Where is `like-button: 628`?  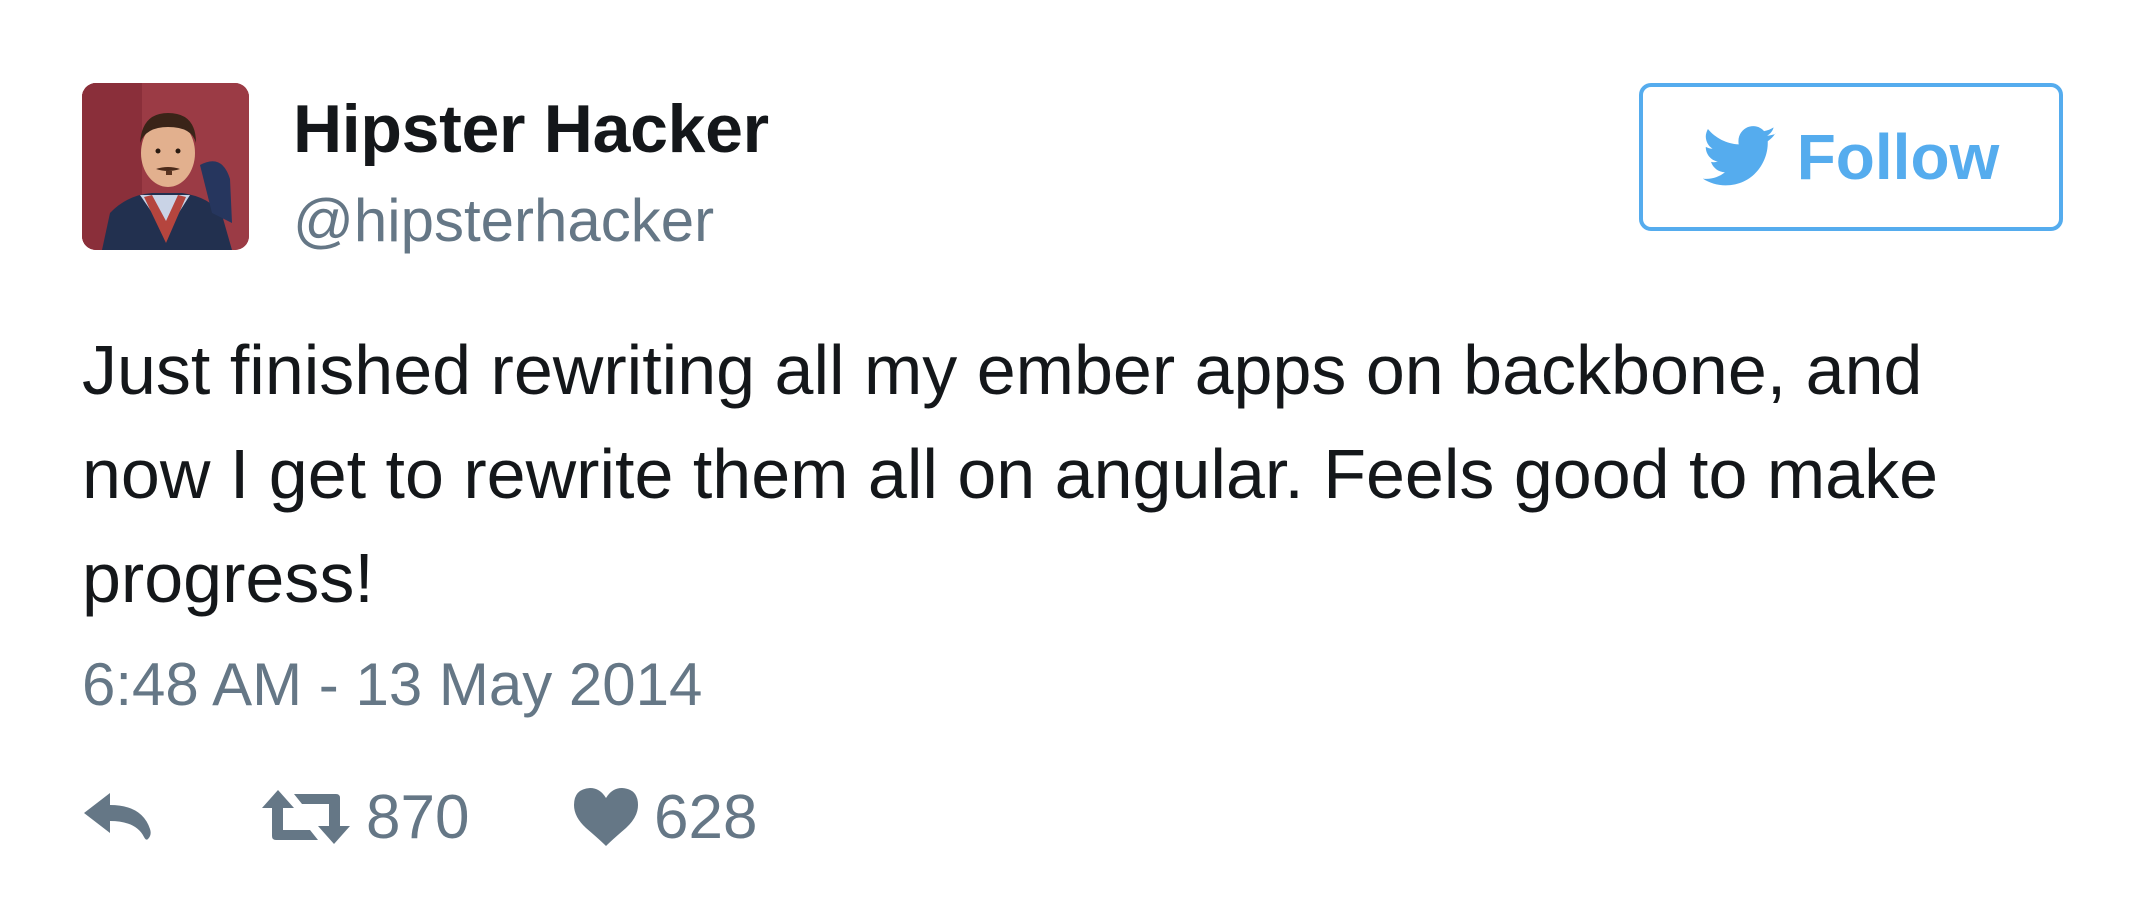
like-button: 628 is located at coordinates (664, 817).